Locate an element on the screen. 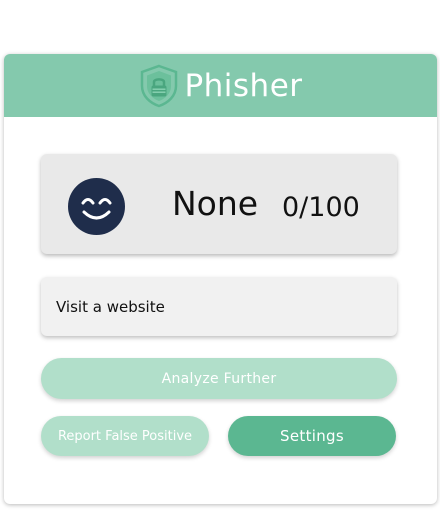 The image size is (440, 511). settings-button: Settings is located at coordinates (312, 436).